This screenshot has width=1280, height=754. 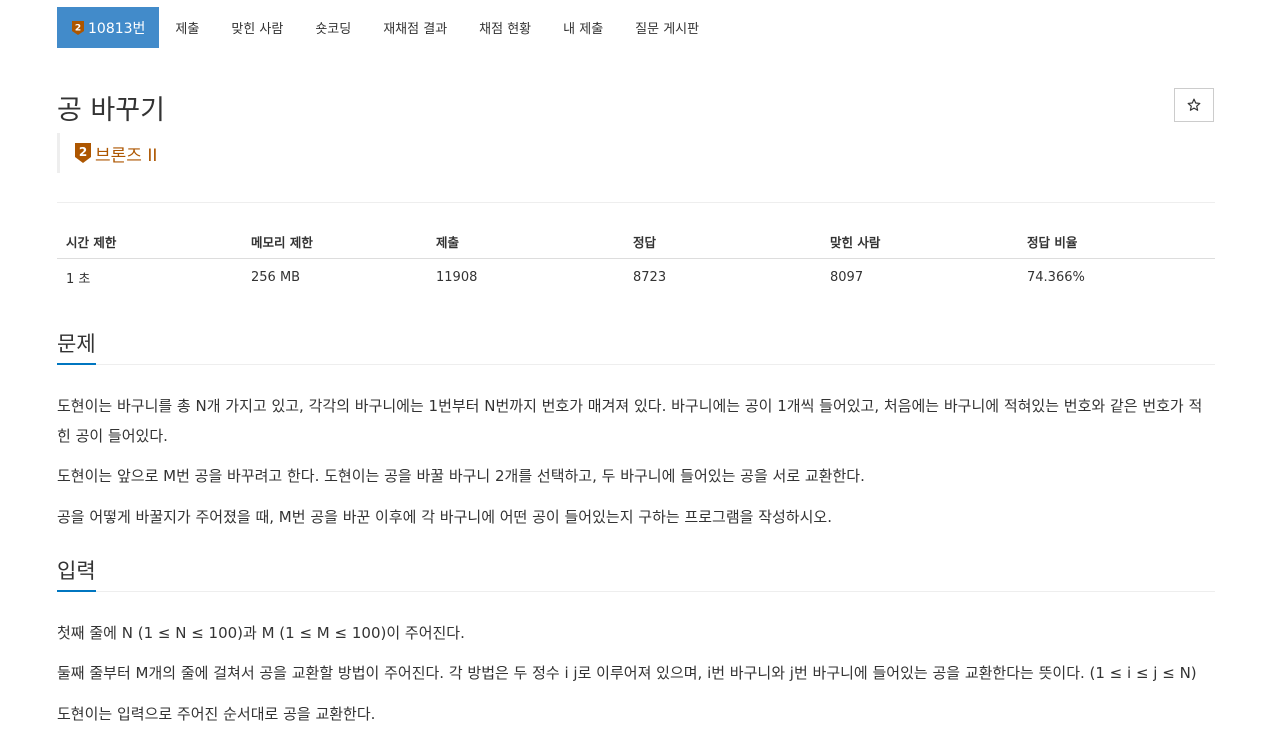 What do you see at coordinates (76, 344) in the screenshot?
I see `section-title-description: 문제` at bounding box center [76, 344].